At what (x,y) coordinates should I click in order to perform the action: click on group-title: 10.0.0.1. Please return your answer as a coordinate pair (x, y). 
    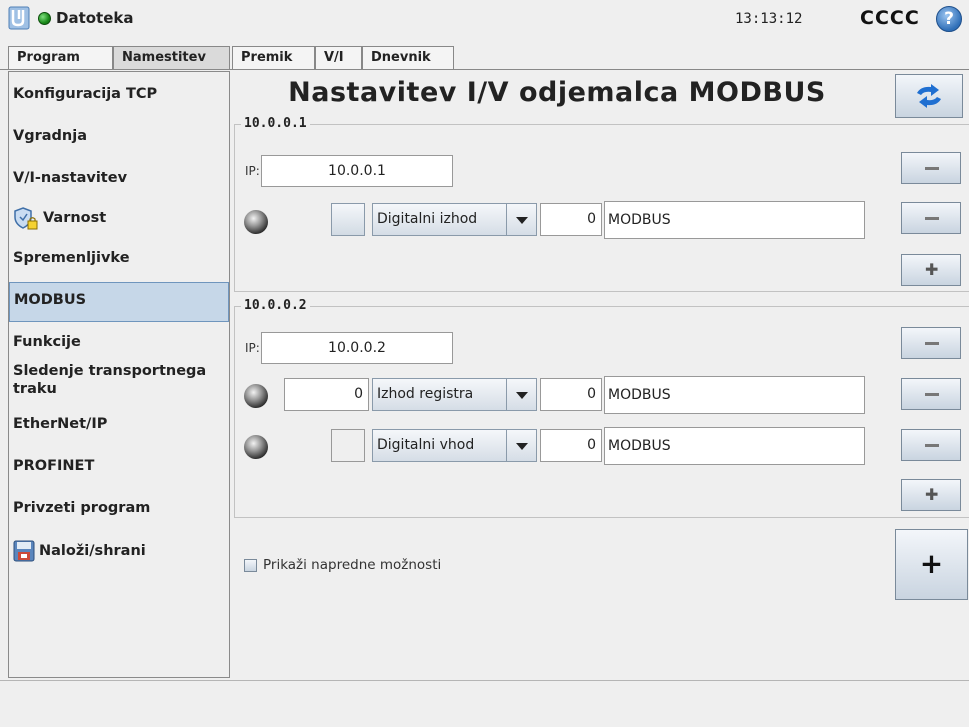
    Looking at the image, I should click on (275, 123).